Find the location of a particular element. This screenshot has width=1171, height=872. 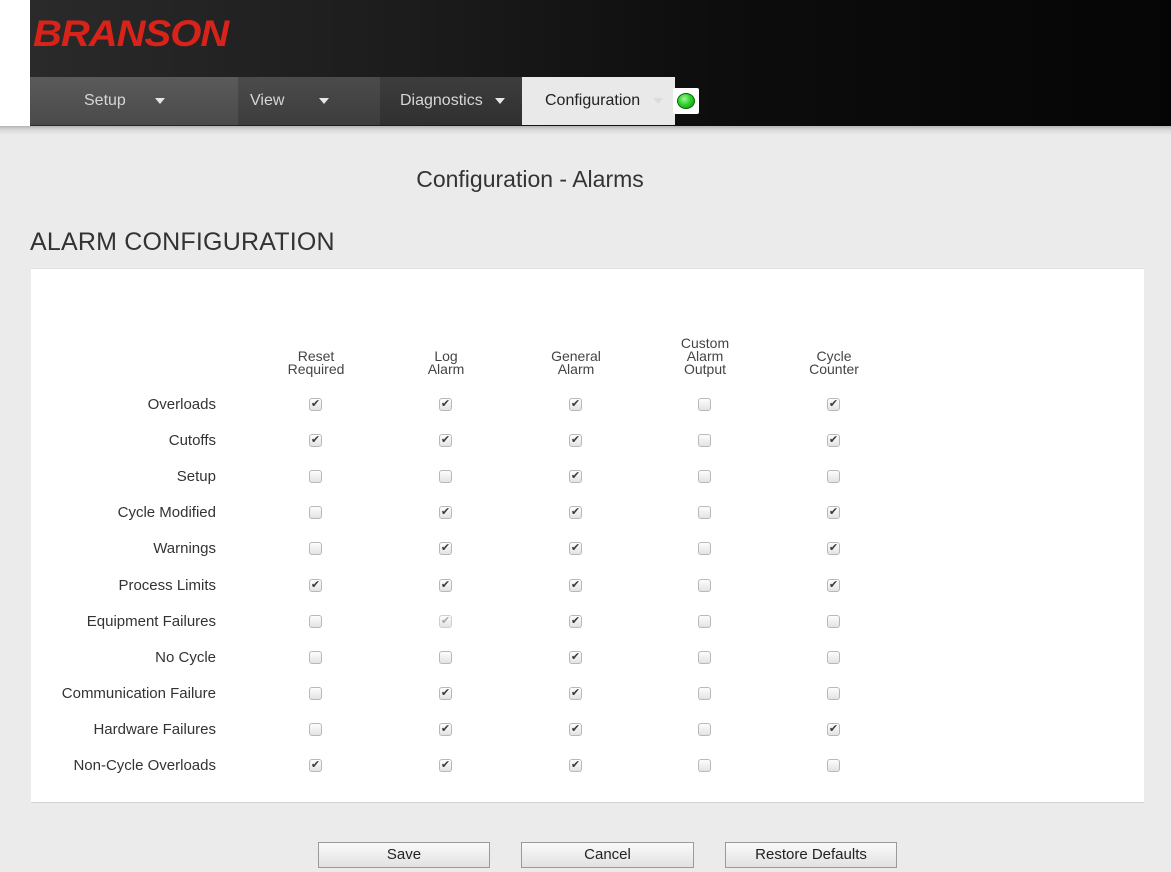

column-header: General Alarm is located at coordinates (576, 363).